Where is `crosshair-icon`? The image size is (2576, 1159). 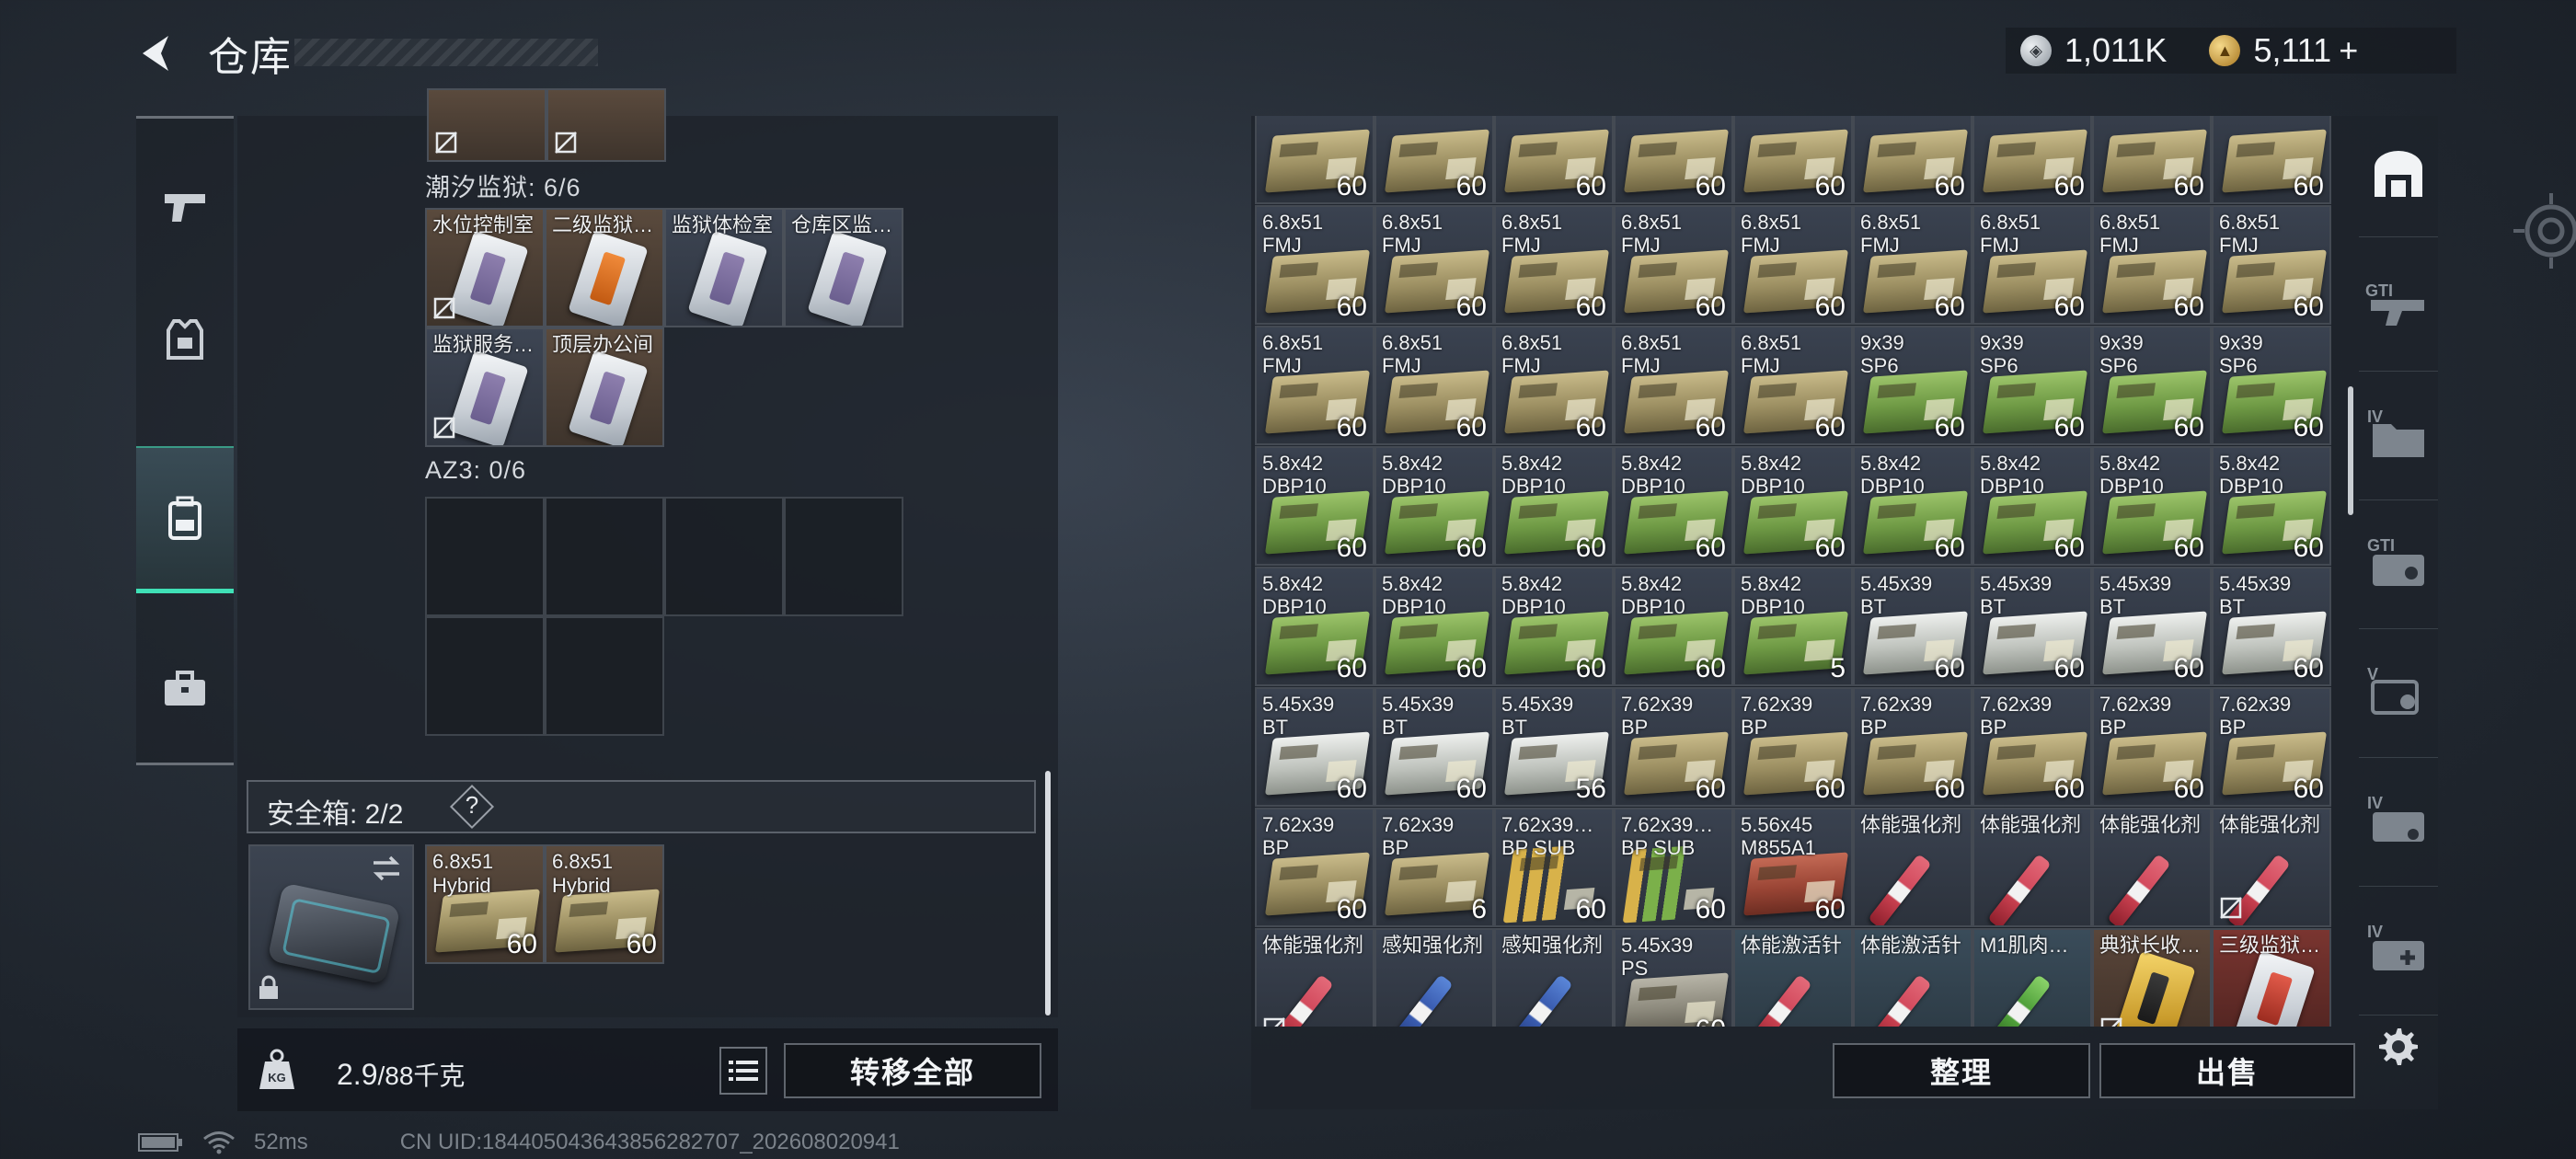 crosshair-icon is located at coordinates (2543, 230).